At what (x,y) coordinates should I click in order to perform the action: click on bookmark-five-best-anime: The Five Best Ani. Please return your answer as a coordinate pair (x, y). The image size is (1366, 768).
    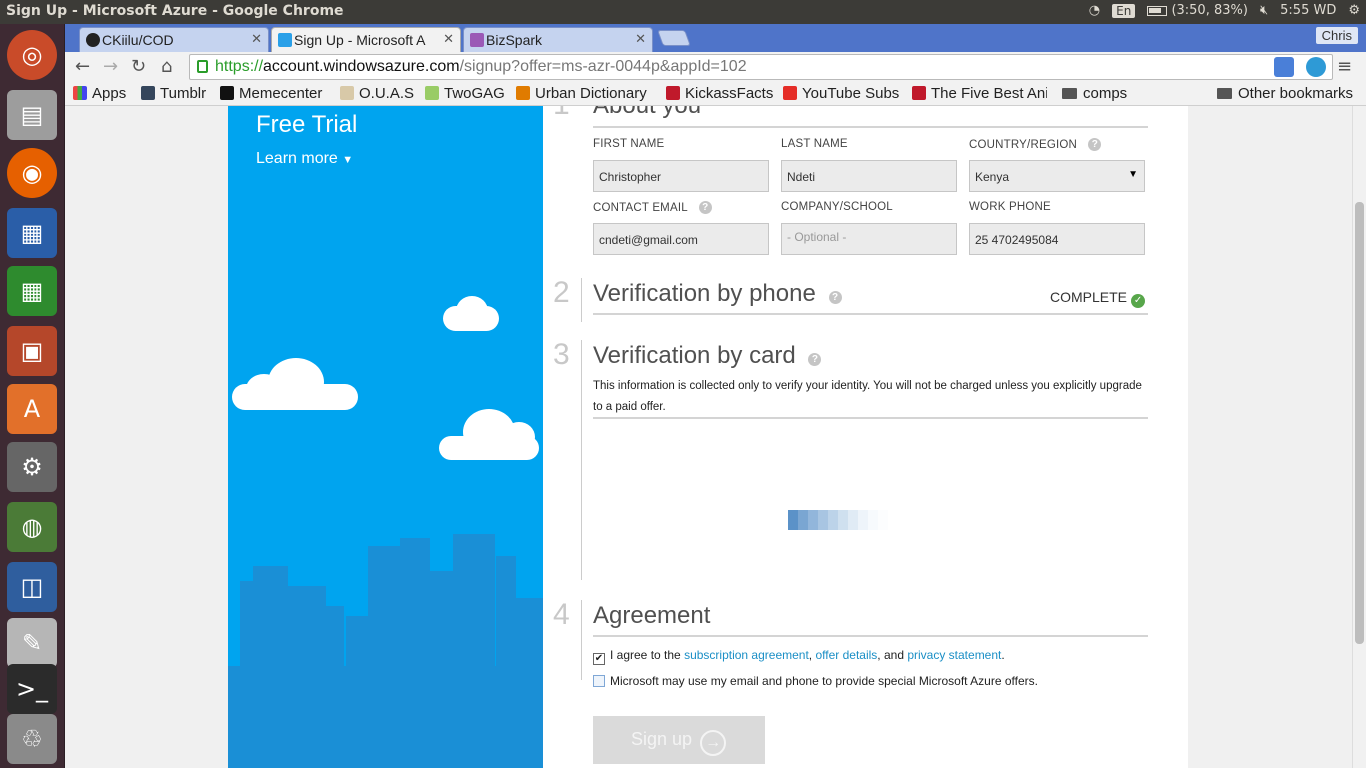
    Looking at the image, I should click on (979, 93).